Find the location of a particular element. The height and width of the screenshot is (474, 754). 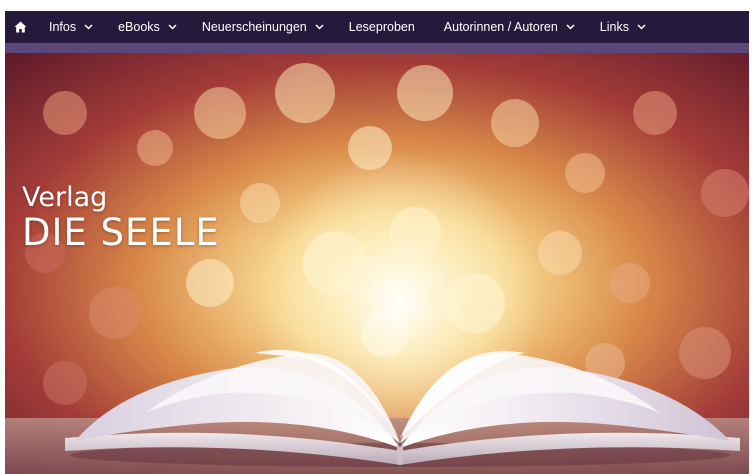

nav-item-ebooks: eBooks is located at coordinates (147, 27).